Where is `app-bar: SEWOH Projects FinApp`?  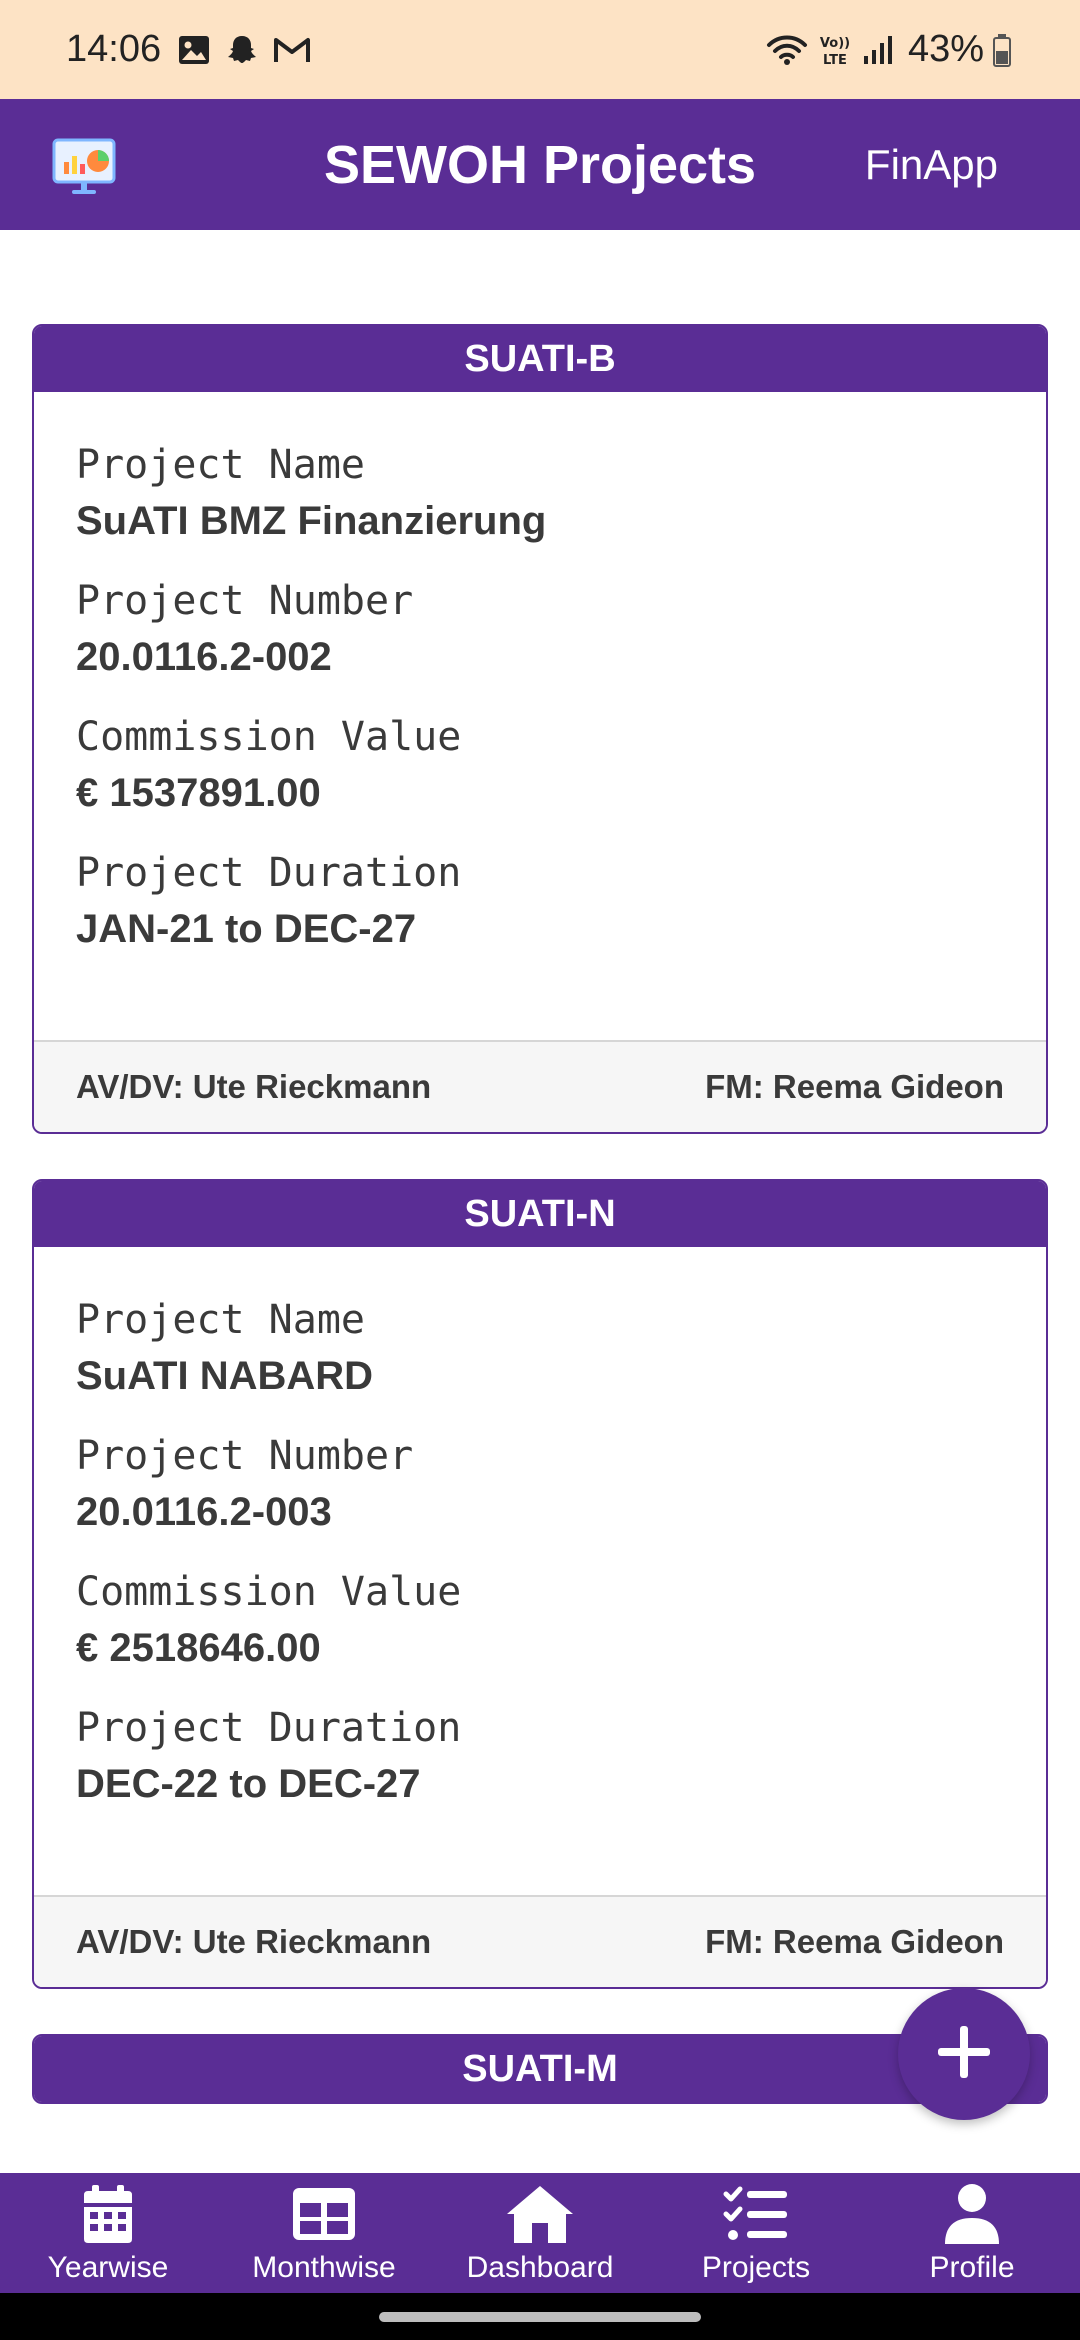 app-bar: SEWOH Projects FinApp is located at coordinates (540, 164).